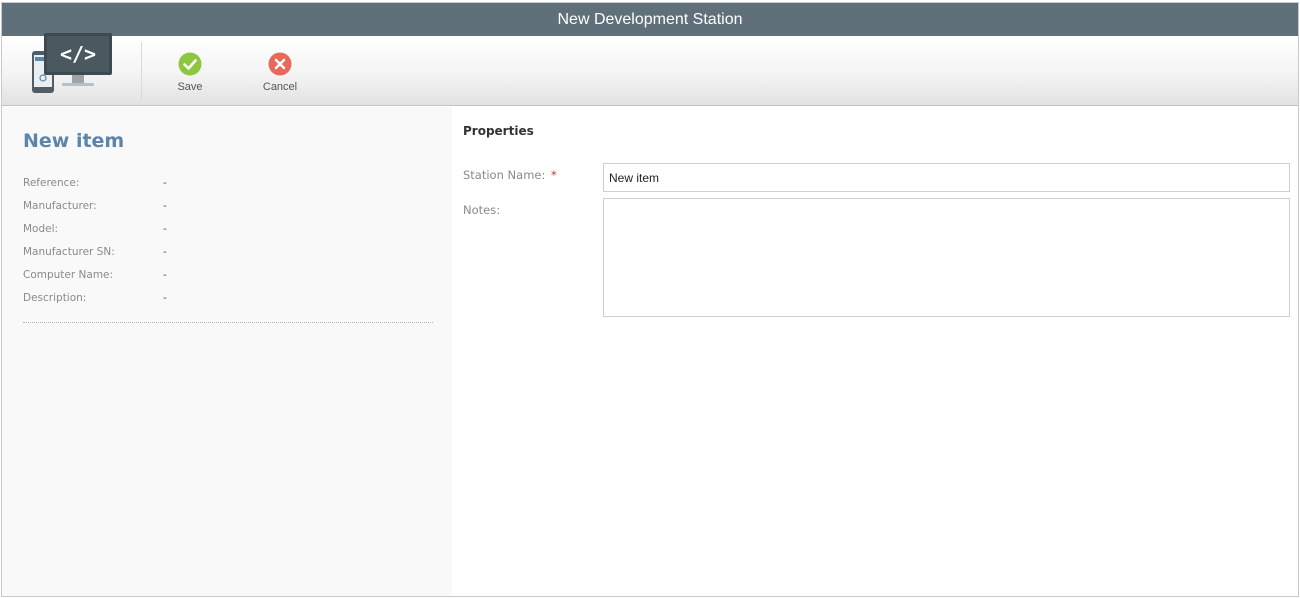 The height and width of the screenshot is (598, 1300). What do you see at coordinates (69, 252) in the screenshot?
I see `summary-label: Manufacturer SN:` at bounding box center [69, 252].